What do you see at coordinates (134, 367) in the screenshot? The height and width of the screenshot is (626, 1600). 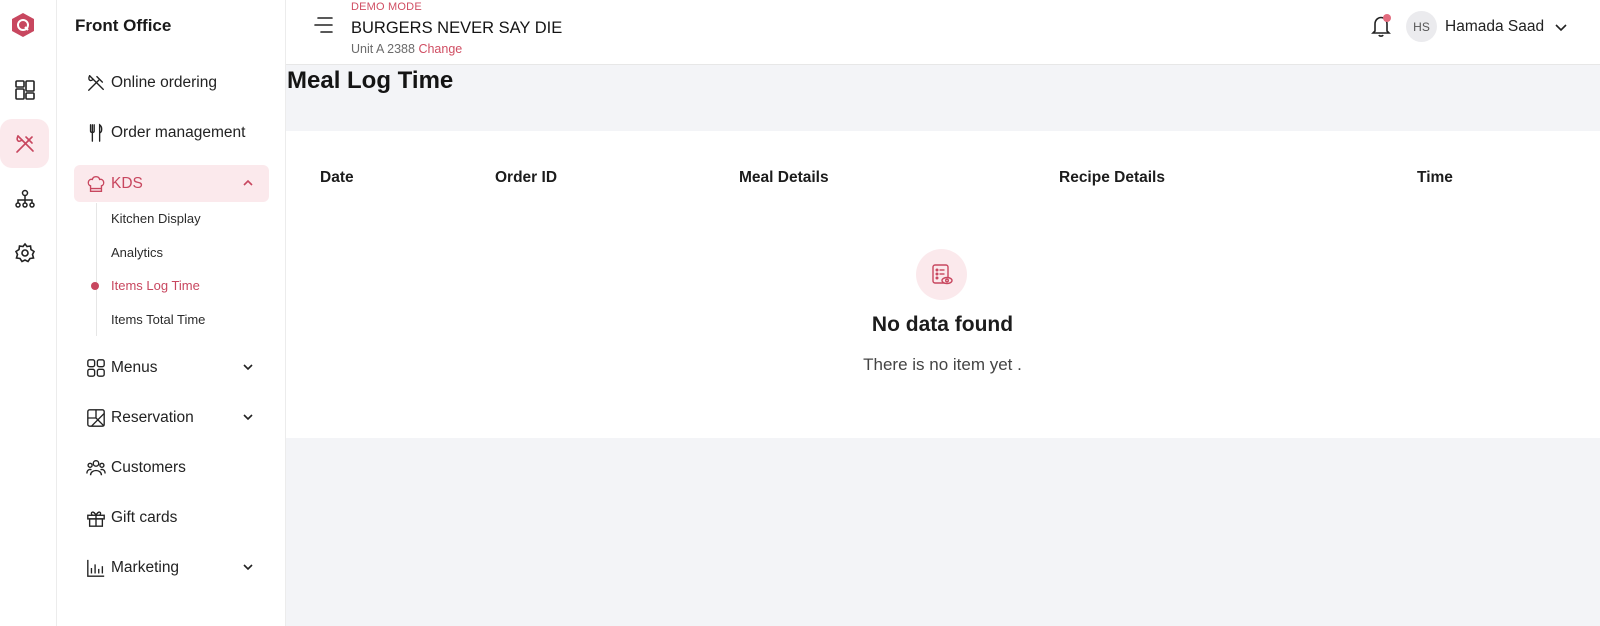 I see `sidebar-item-label: Menus` at bounding box center [134, 367].